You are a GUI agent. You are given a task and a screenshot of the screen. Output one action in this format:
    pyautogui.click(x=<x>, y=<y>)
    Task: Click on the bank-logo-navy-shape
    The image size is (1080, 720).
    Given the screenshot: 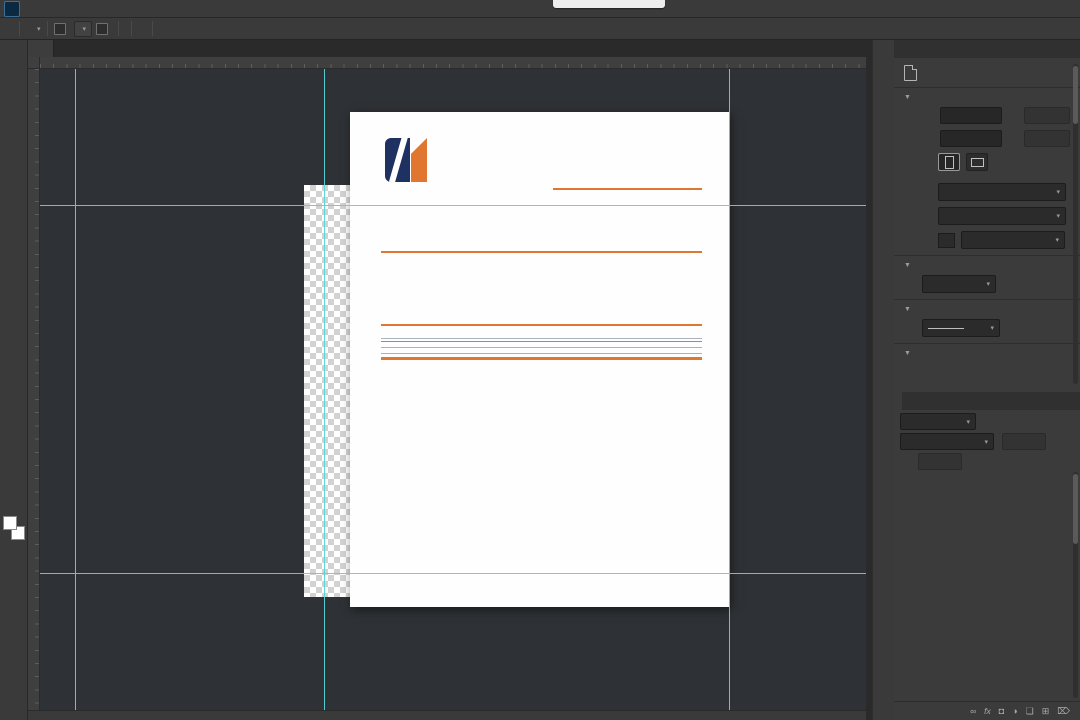 What is the action you would take?
    pyautogui.click(x=397, y=160)
    